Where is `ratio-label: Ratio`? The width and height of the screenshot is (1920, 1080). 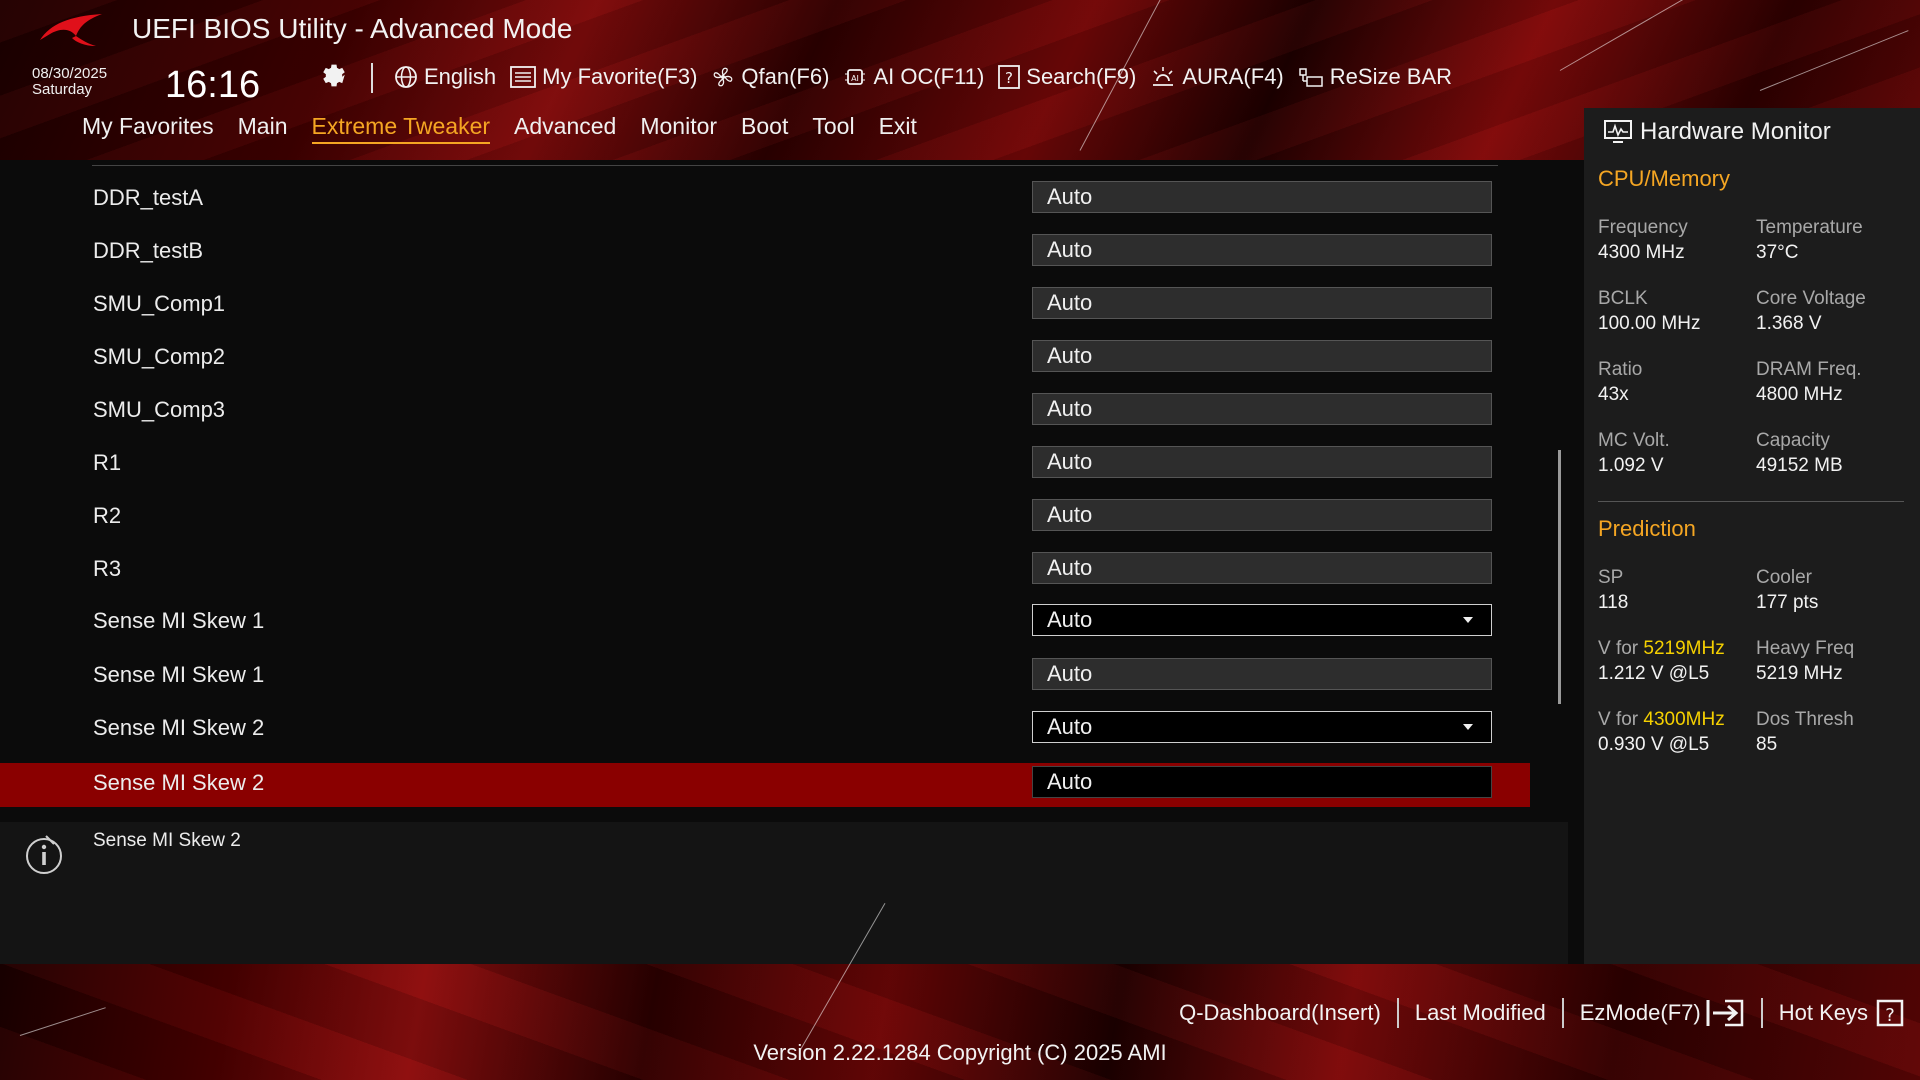 ratio-label: Ratio is located at coordinates (1620, 369).